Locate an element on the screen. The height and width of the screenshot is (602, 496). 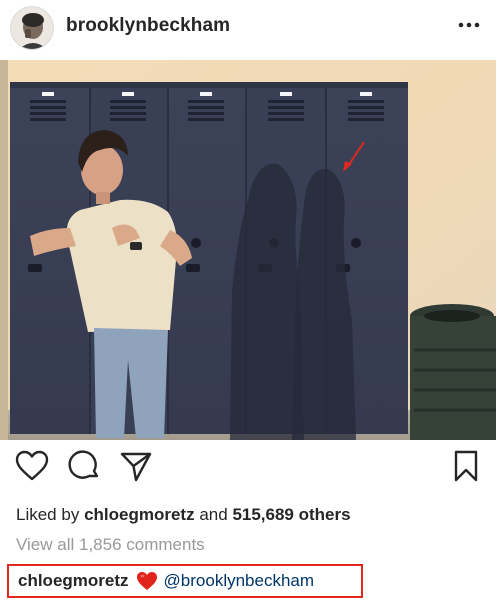
post-header: brooklynbeckham is located at coordinates (248, 28).